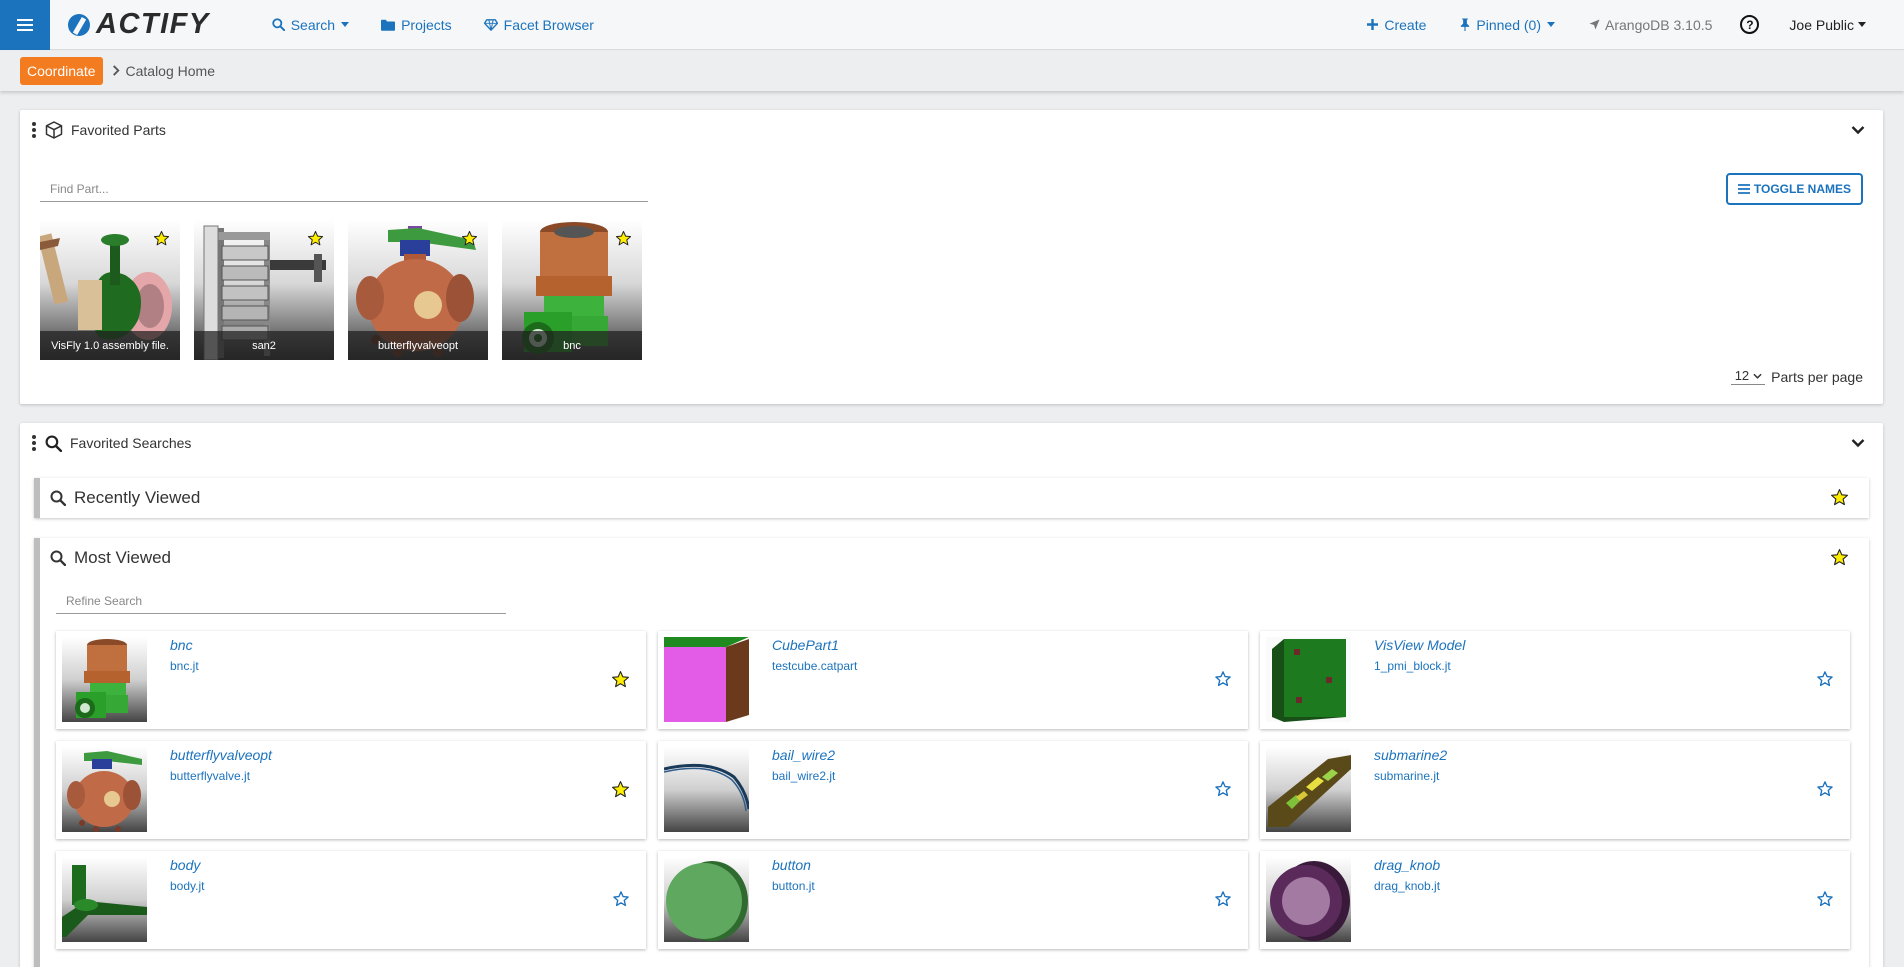 This screenshot has width=1904, height=967. Describe the element at coordinates (814, 666) in the screenshot. I see `result-card-file: testcube.catpart` at that location.